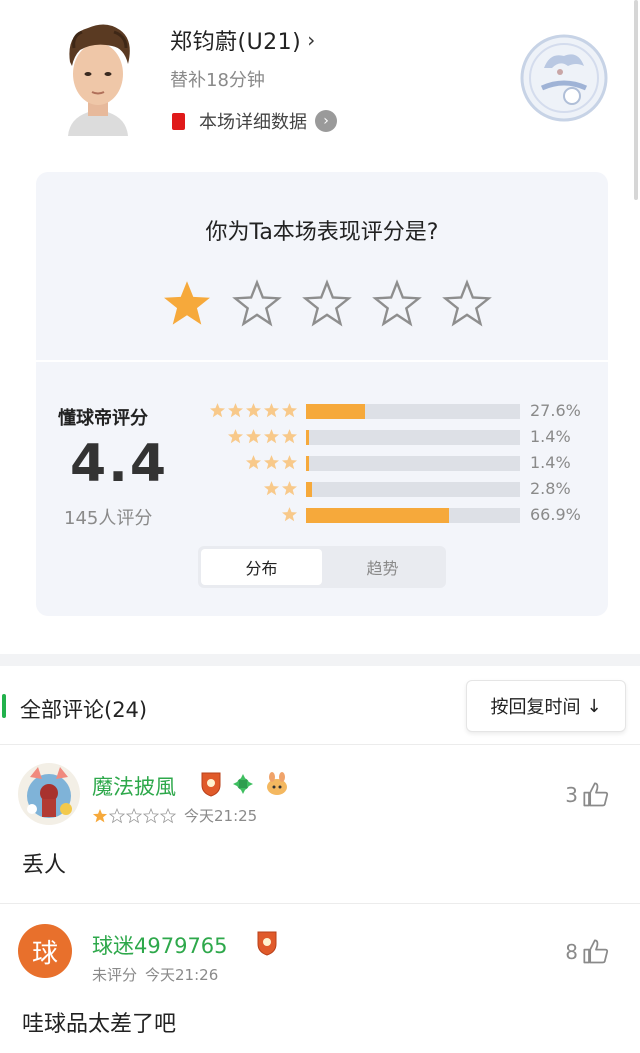 This screenshot has width=640, height=1053. I want to click on arrow-down-icon: ↓, so click(594, 706).